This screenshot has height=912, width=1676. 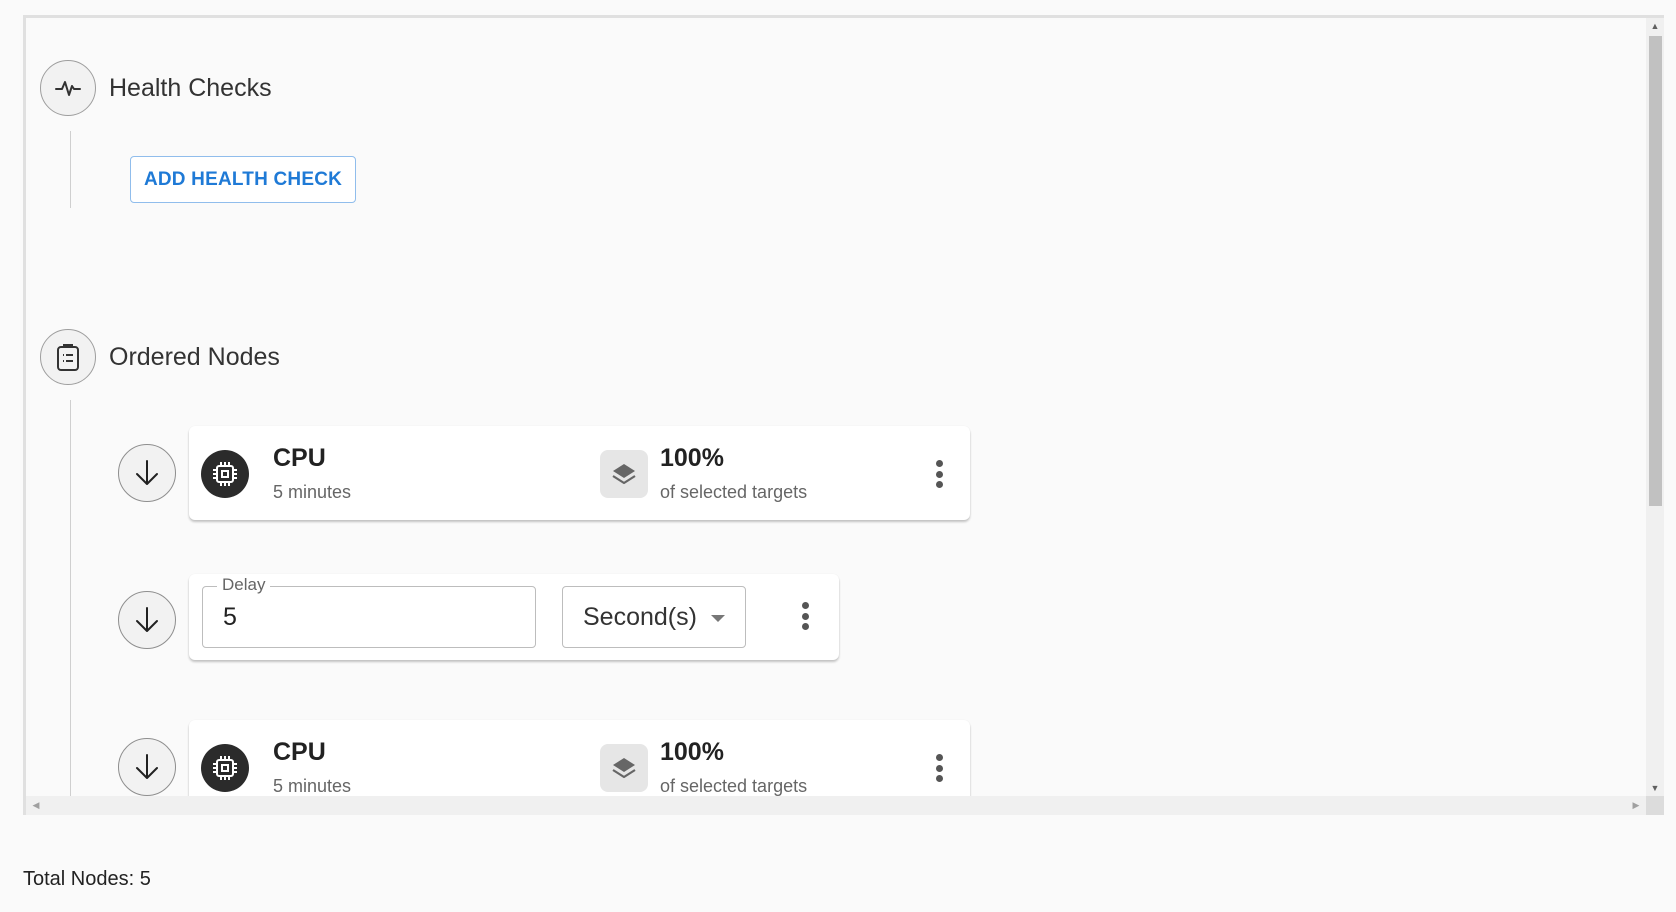 I want to click on vertical-scrollbar: ▲ ▼, so click(x=1655, y=407).